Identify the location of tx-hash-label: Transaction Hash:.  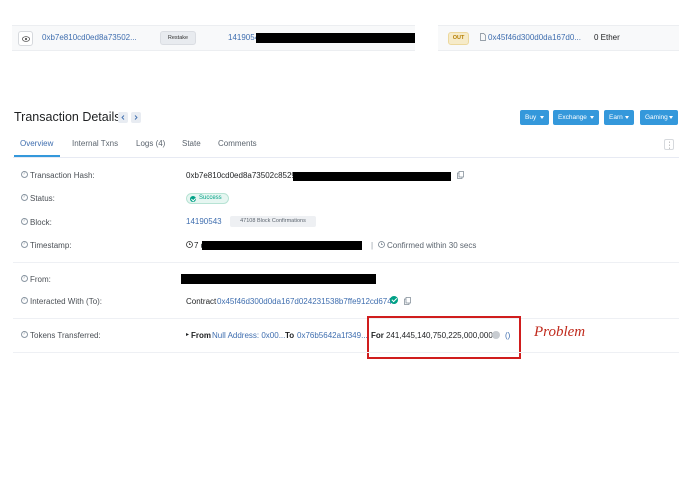
(62, 175).